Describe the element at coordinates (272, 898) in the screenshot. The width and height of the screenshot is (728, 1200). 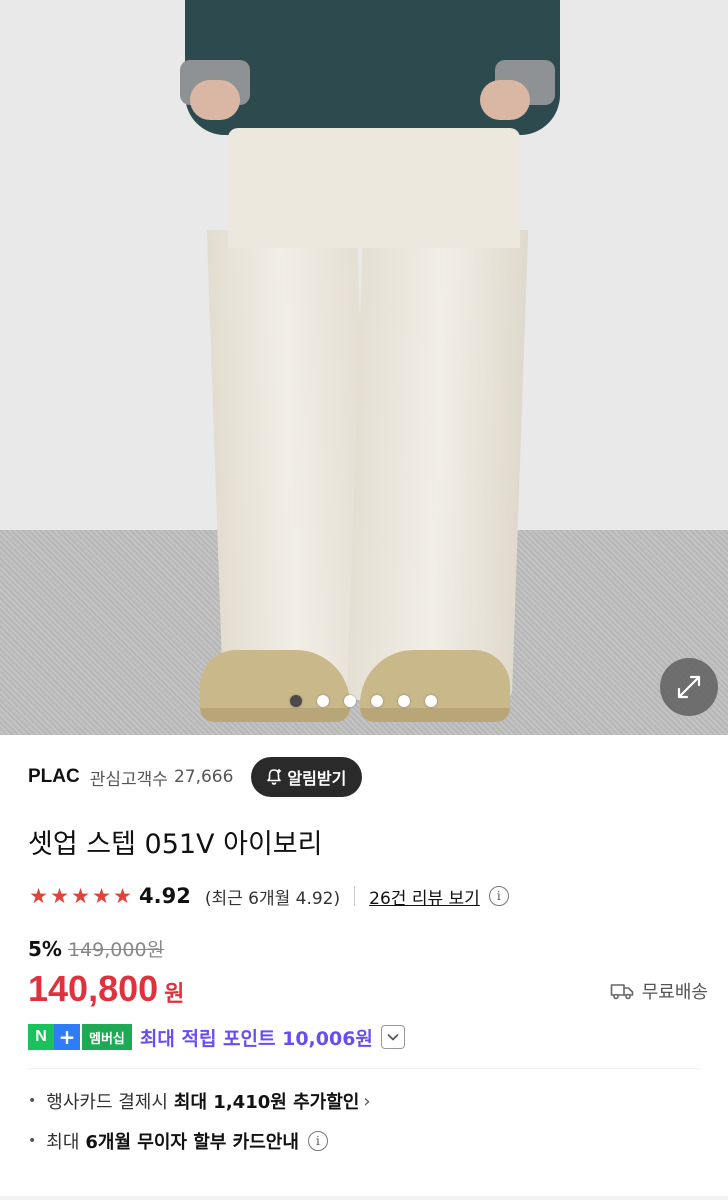
I see `recent-rating: (최근 6개월 4.92)` at that location.